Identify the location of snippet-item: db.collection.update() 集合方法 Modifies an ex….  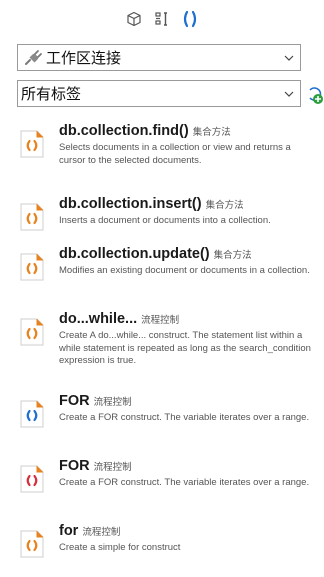
(162, 273).